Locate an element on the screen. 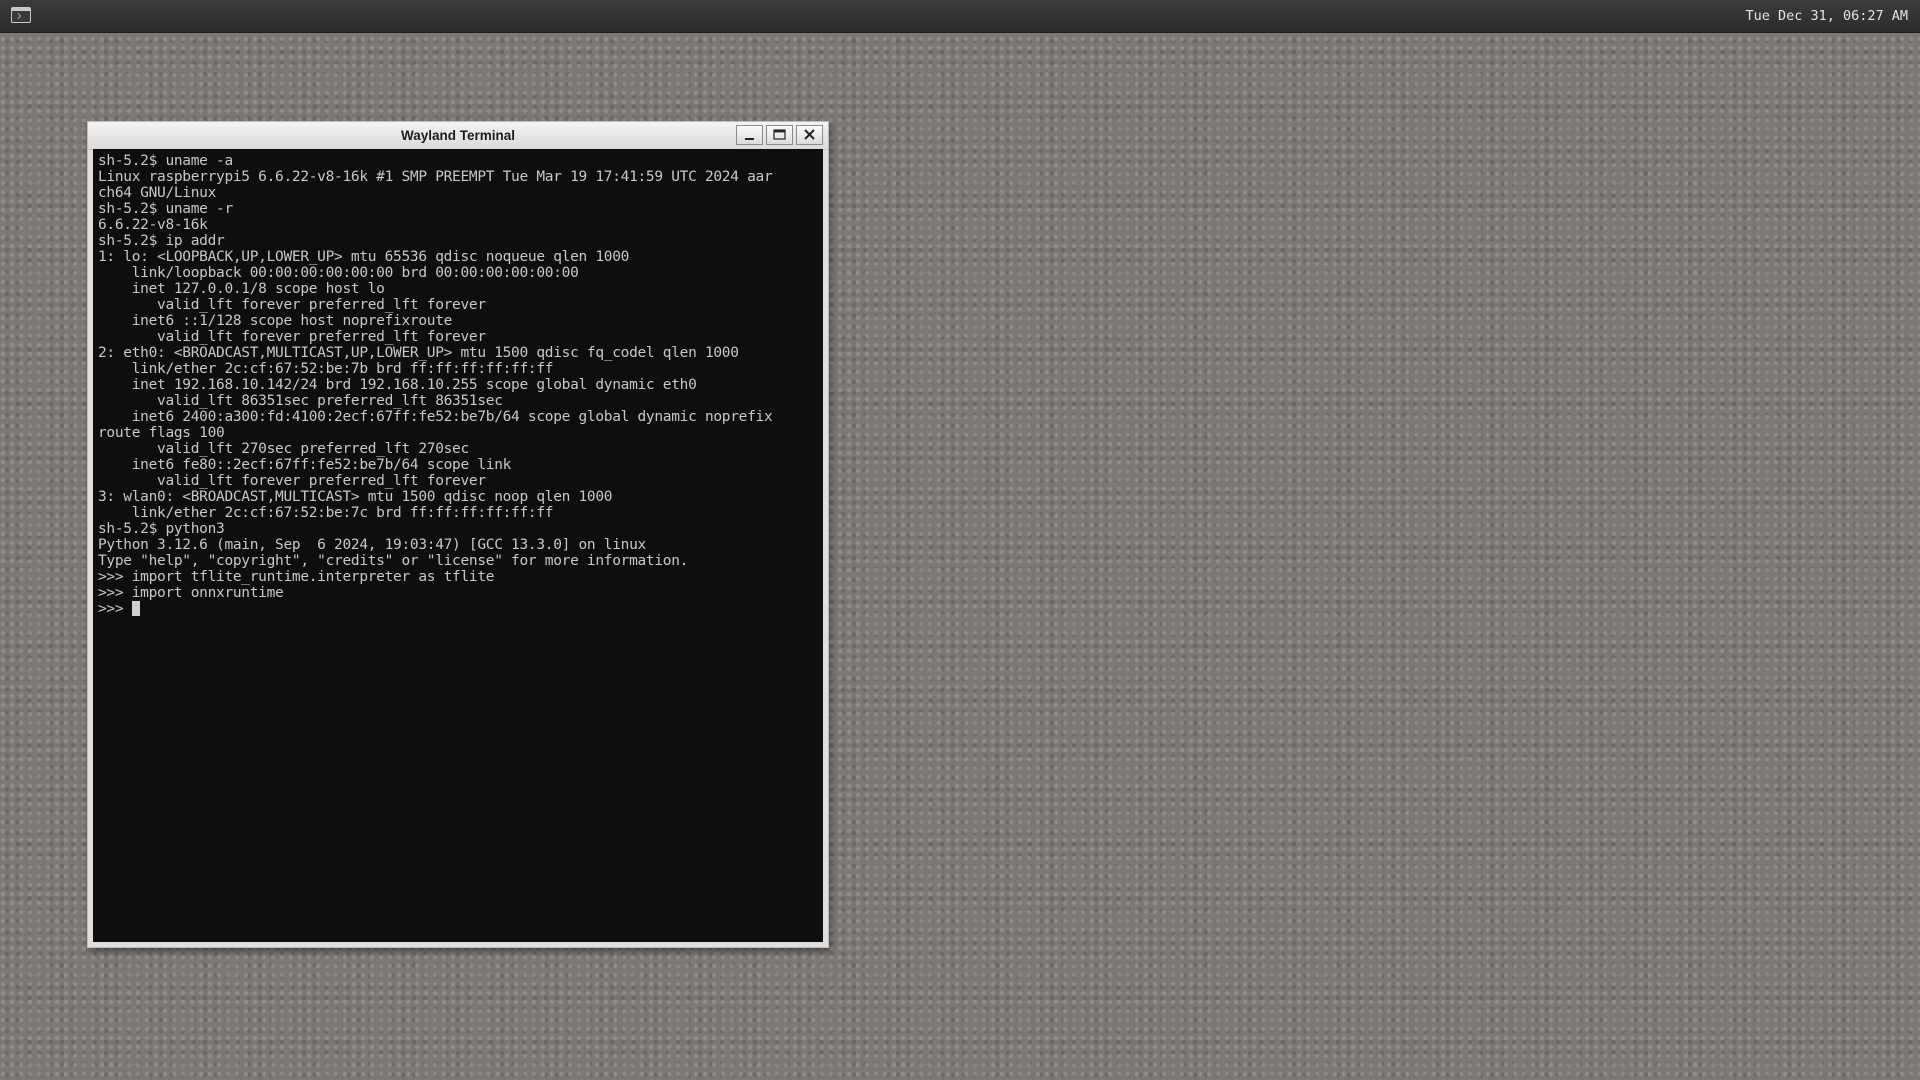 This screenshot has height=1080, width=1920. terminal-prompt: >>> is located at coordinates (115, 609).